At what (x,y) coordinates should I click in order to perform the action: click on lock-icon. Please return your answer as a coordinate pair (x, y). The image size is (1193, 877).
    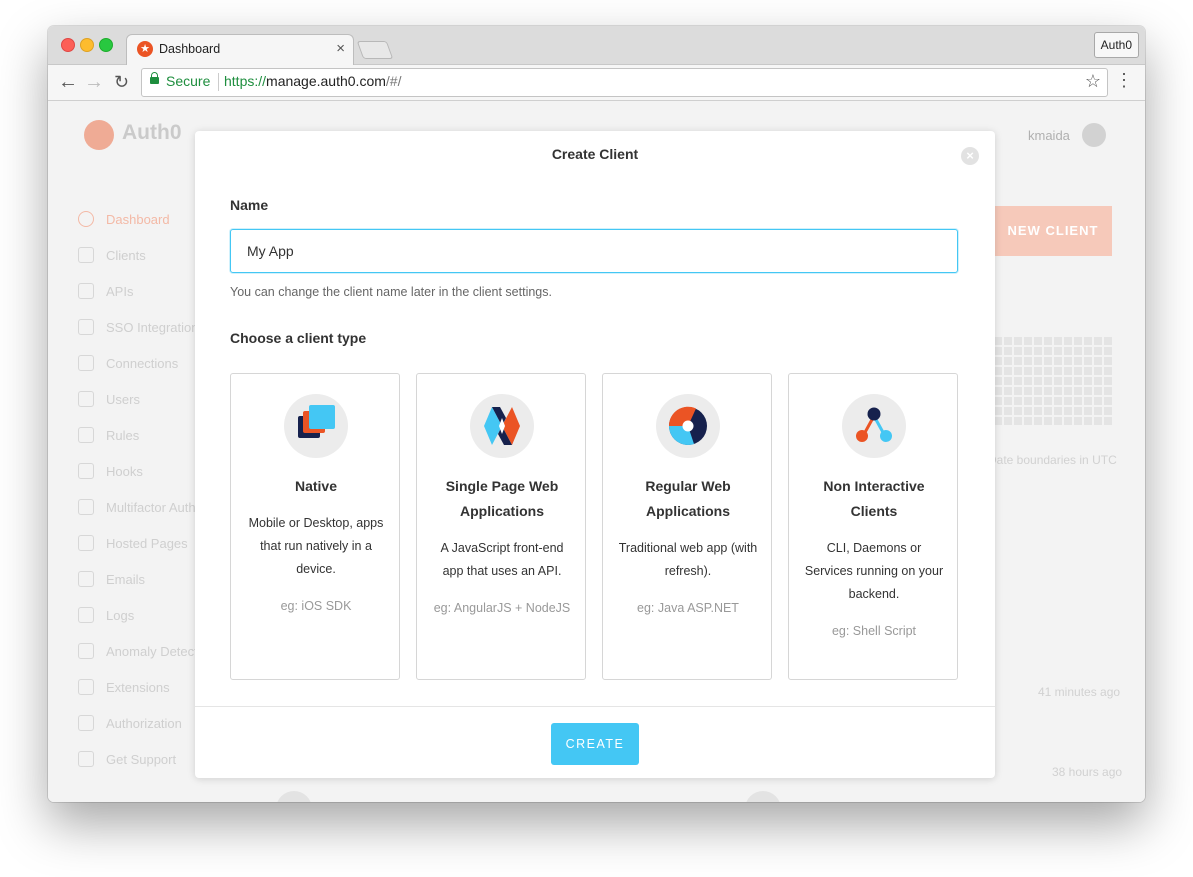
    Looking at the image, I should click on (154, 78).